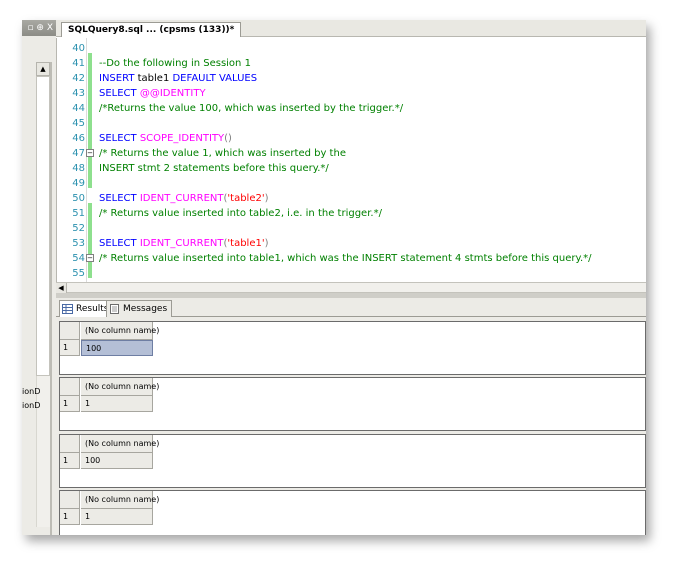 The width and height of the screenshot is (690, 576). What do you see at coordinates (78, 273) in the screenshot?
I see `line-number: 55` at bounding box center [78, 273].